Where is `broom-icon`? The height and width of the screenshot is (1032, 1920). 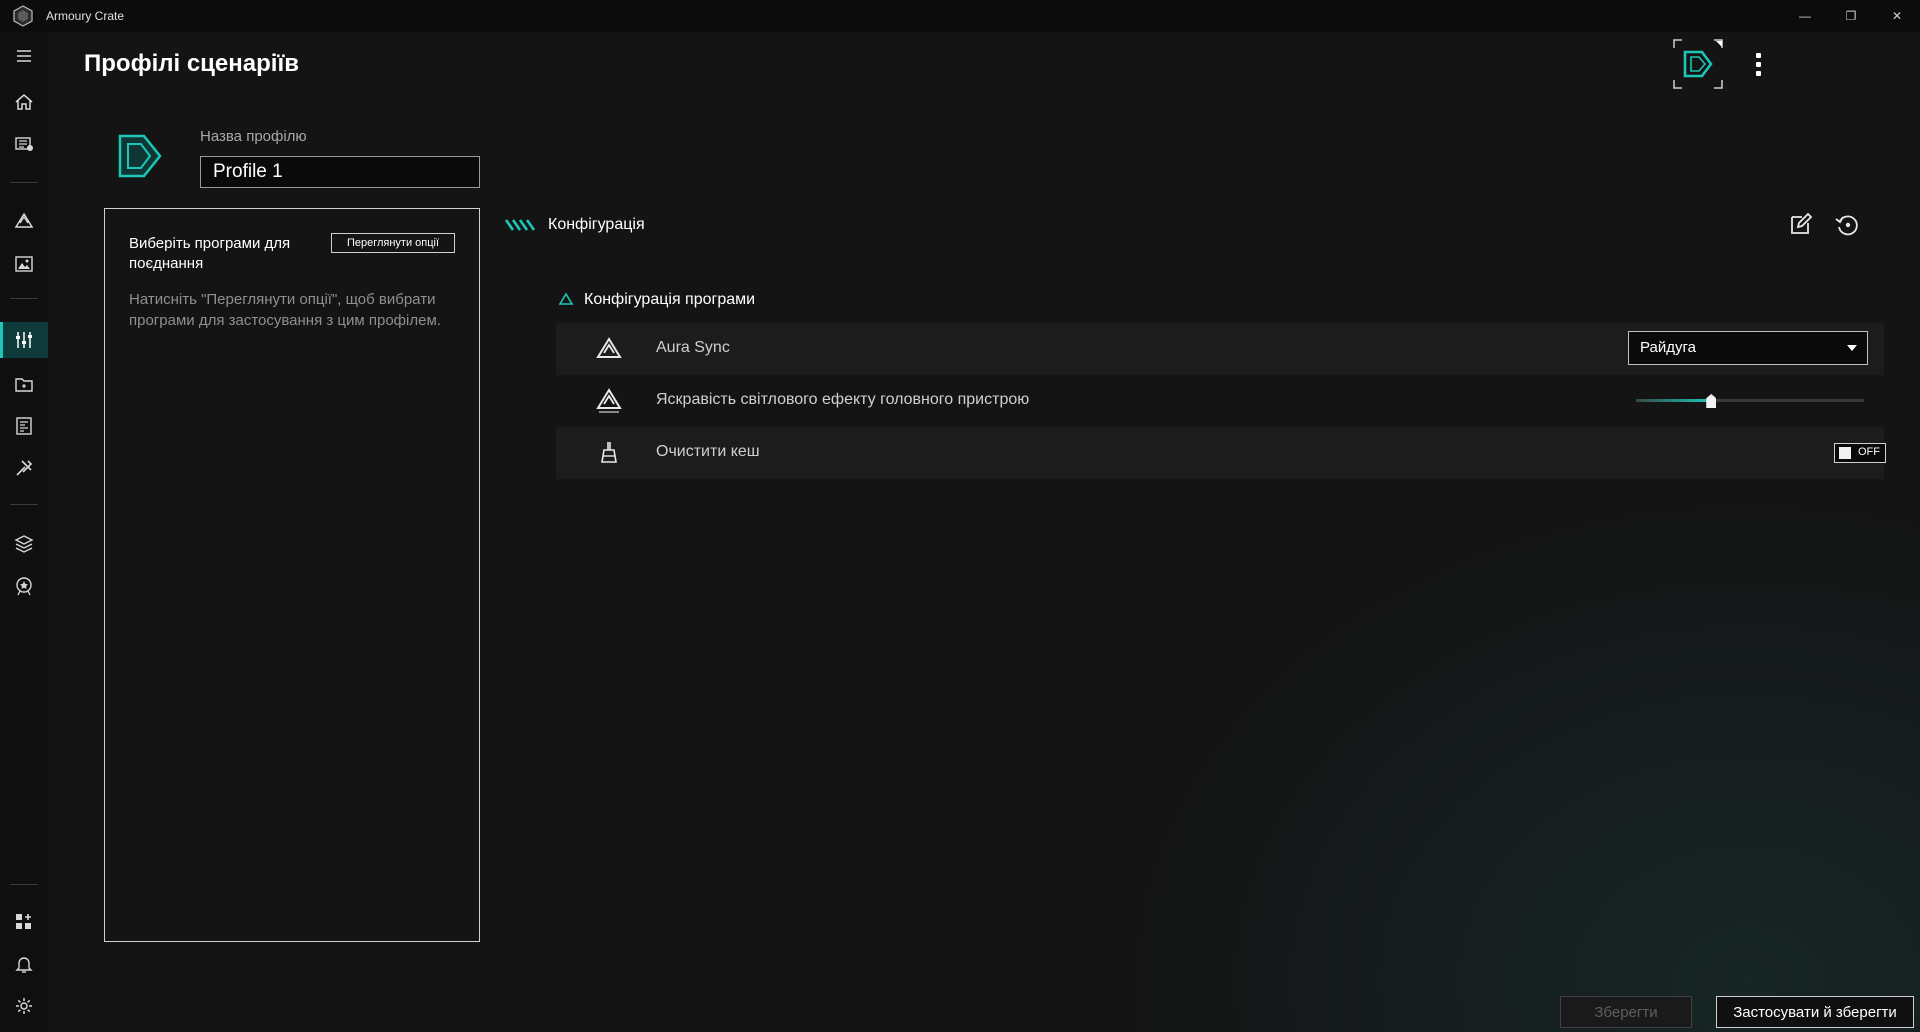
broom-icon is located at coordinates (609, 452).